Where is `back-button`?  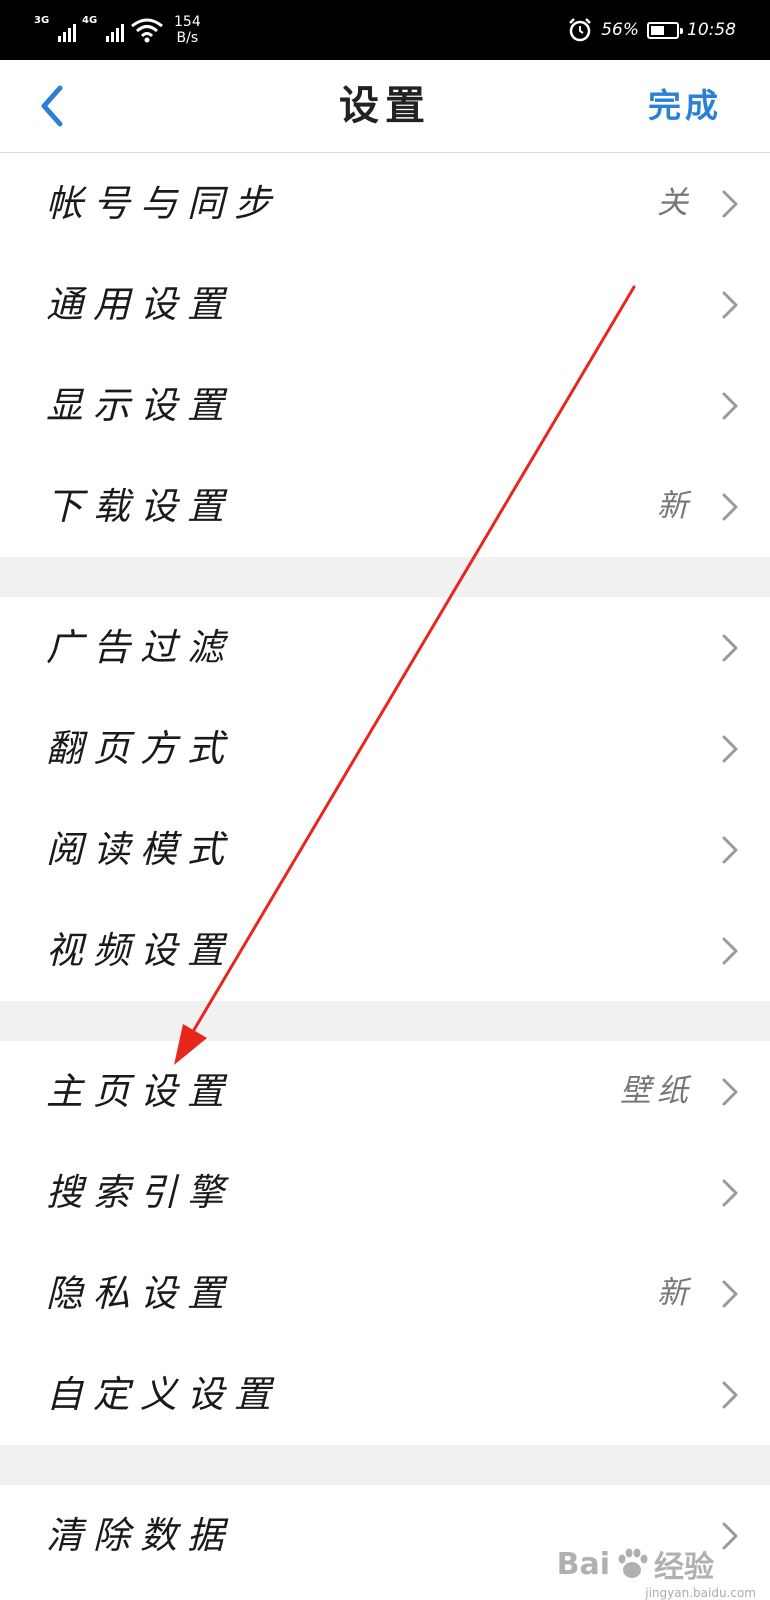
back-button is located at coordinates (58, 106).